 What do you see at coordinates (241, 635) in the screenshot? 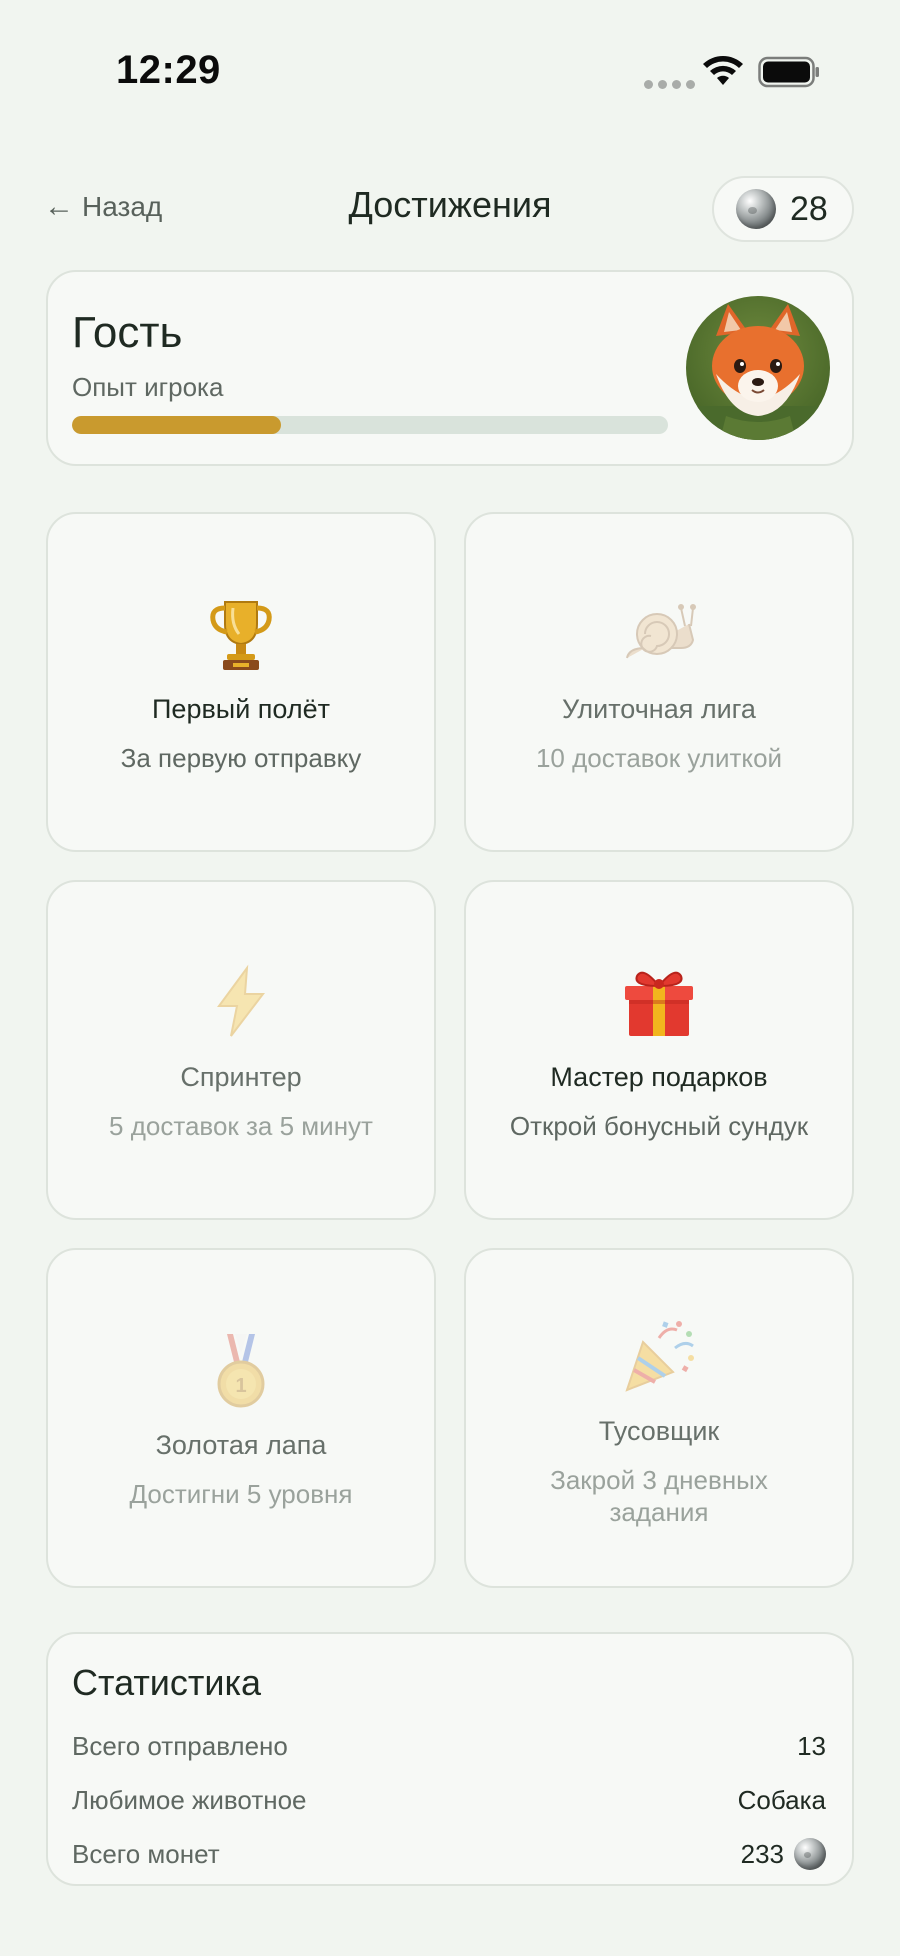
I see `trophy-icon` at bounding box center [241, 635].